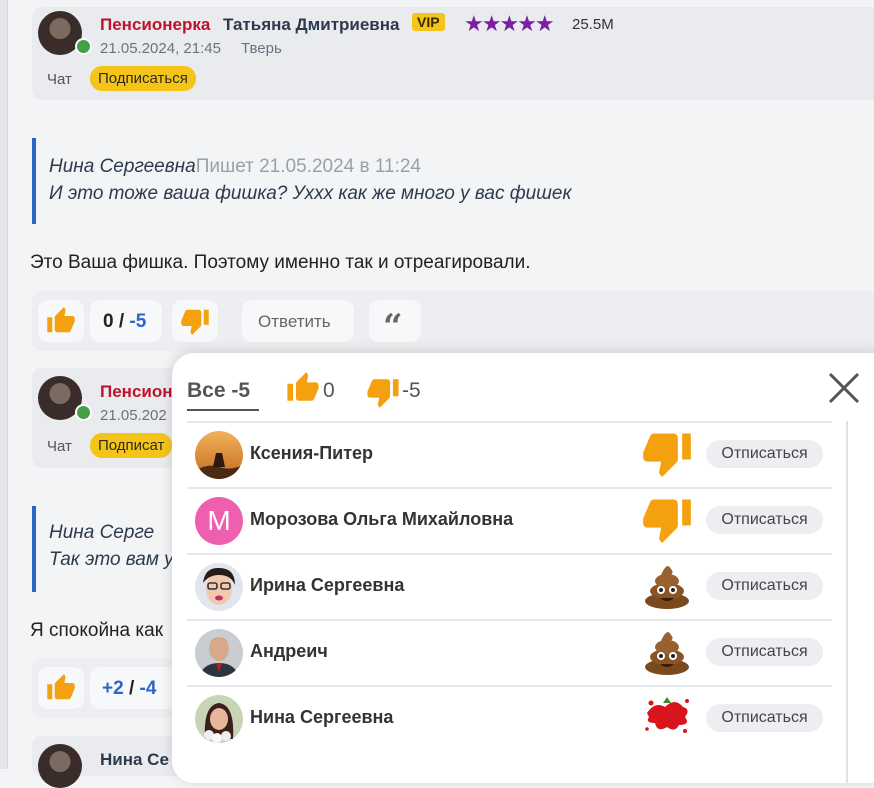  I want to click on vote-score: +2 / -4, so click(135, 688).